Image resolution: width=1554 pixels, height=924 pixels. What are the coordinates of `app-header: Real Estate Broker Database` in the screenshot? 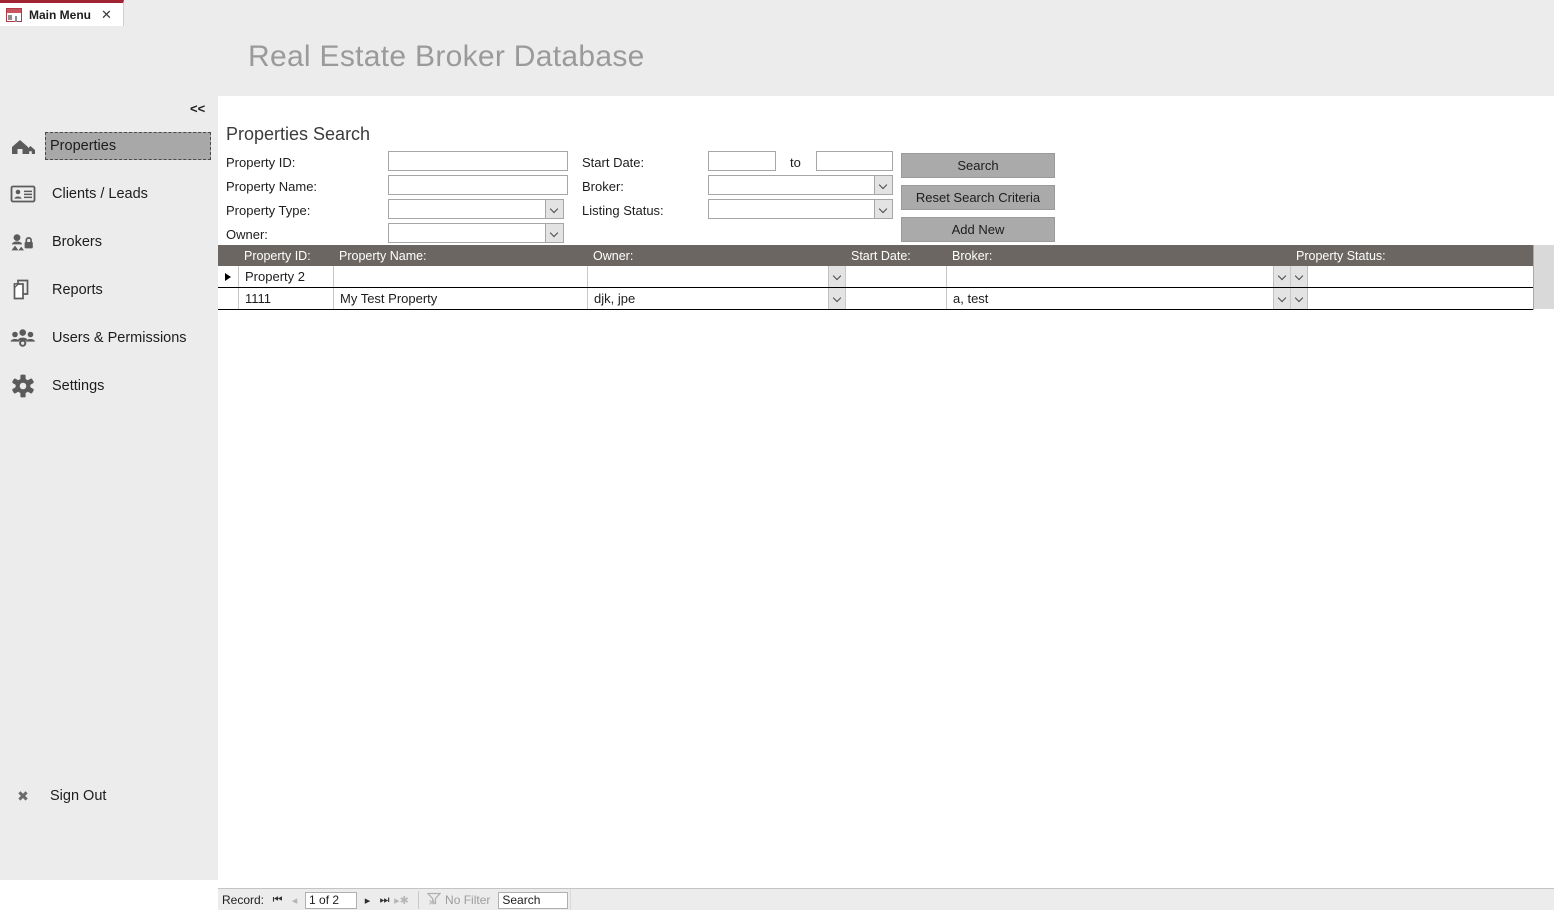 It's located at (777, 61).